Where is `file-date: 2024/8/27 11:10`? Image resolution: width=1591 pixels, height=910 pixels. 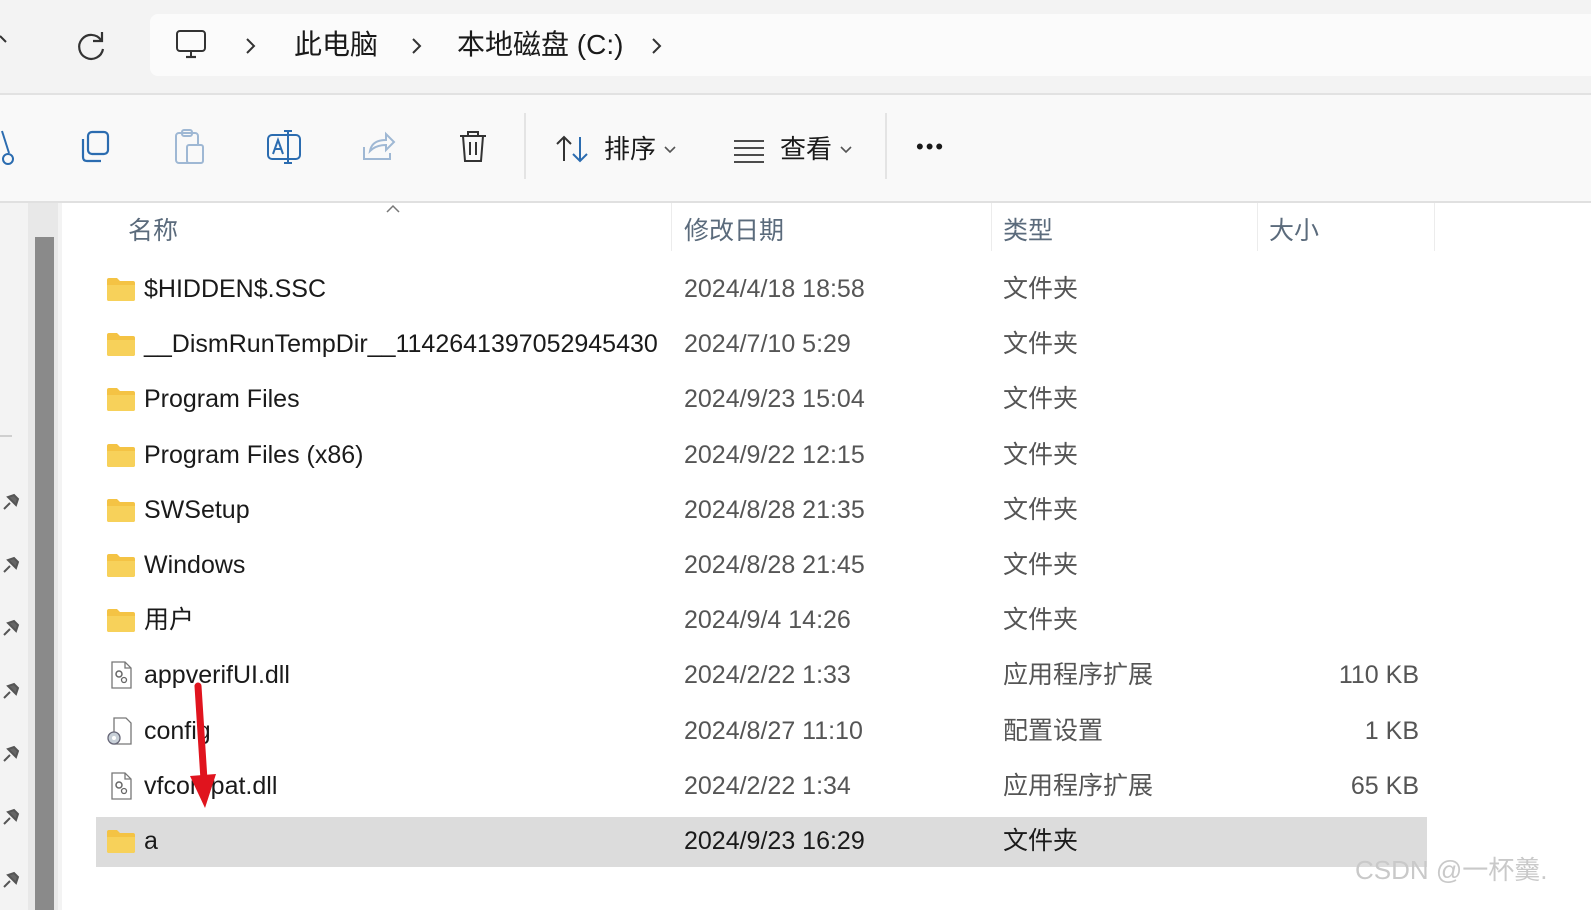
file-date: 2024/8/27 11:10 is located at coordinates (773, 730).